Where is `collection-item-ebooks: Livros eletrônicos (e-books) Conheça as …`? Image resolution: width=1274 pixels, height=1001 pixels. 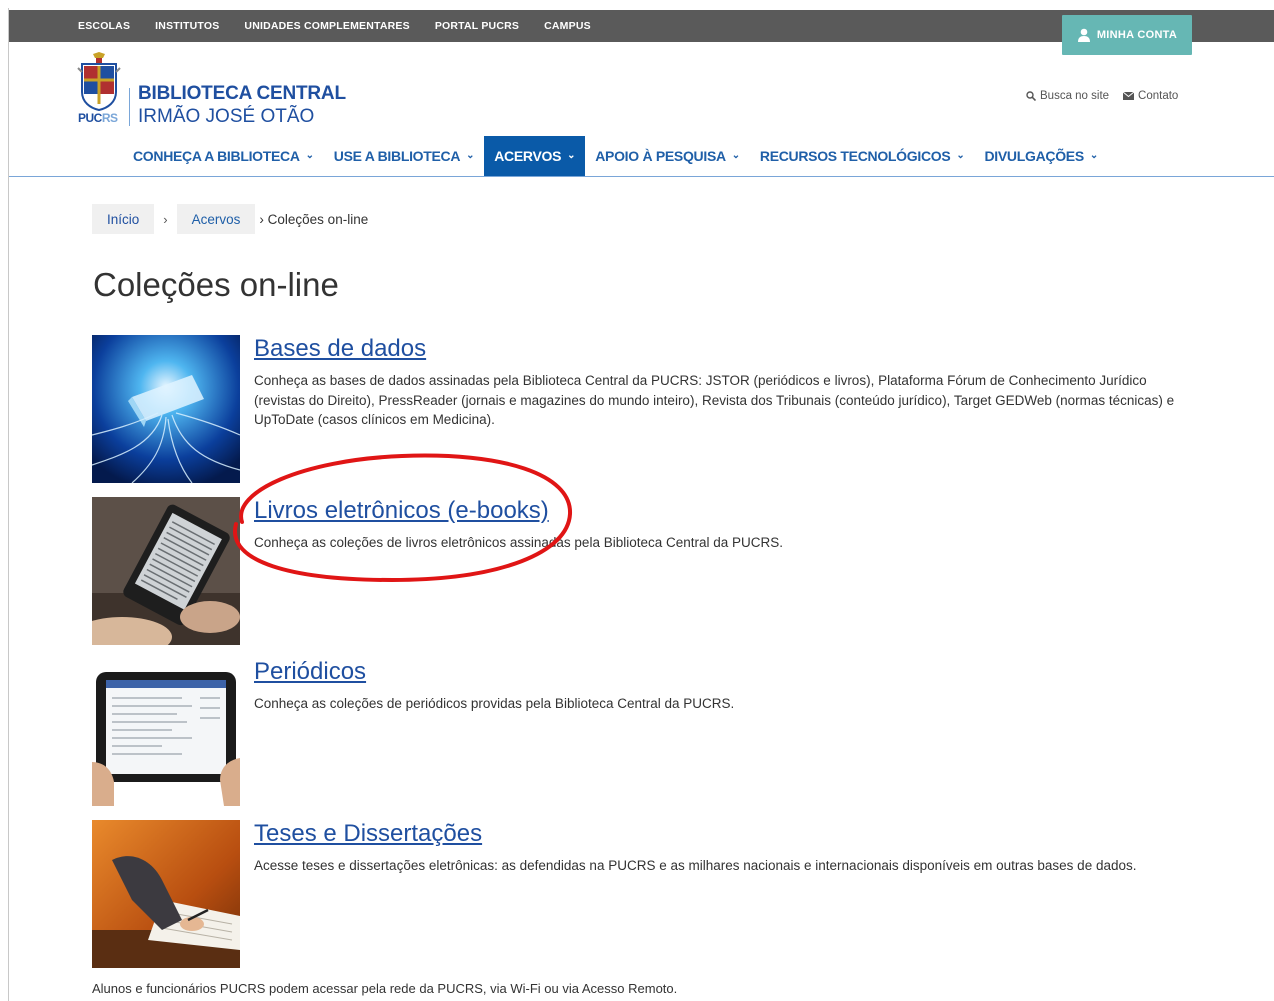 collection-item-ebooks: Livros eletrônicos (e-books) Conheça as … is located at coordinates (642, 572).